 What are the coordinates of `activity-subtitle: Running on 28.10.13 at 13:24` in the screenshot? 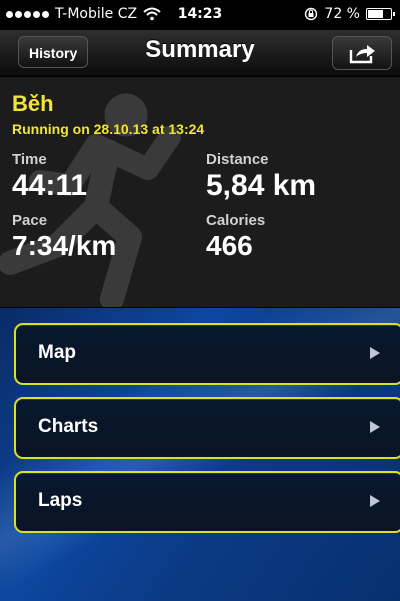 It's located at (108, 129).